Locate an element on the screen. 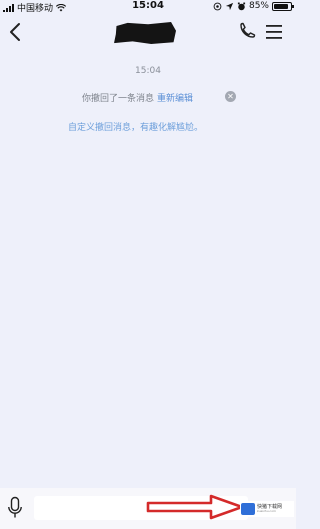 Image resolution: width=320 pixels, height=529 pixels. watermark-icon is located at coordinates (248, 509).